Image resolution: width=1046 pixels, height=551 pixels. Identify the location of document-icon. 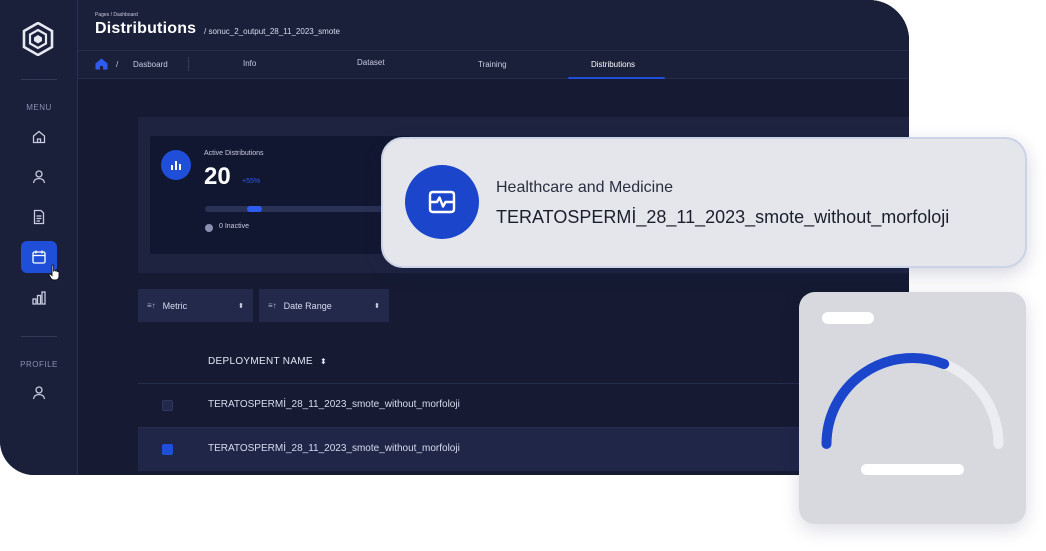
(39, 217).